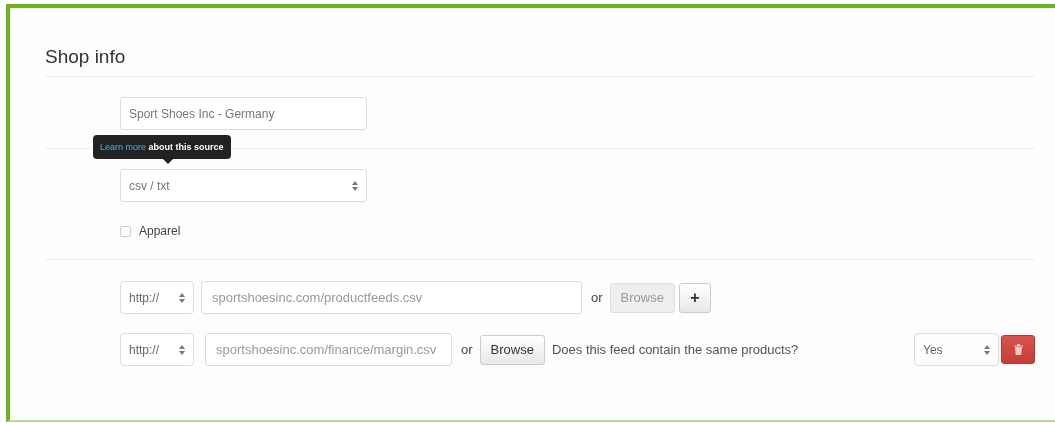 The image size is (1055, 423). Describe the element at coordinates (243, 113) in the screenshot. I see `shop-name-field: Sport Shoes Inc - Germany` at that location.